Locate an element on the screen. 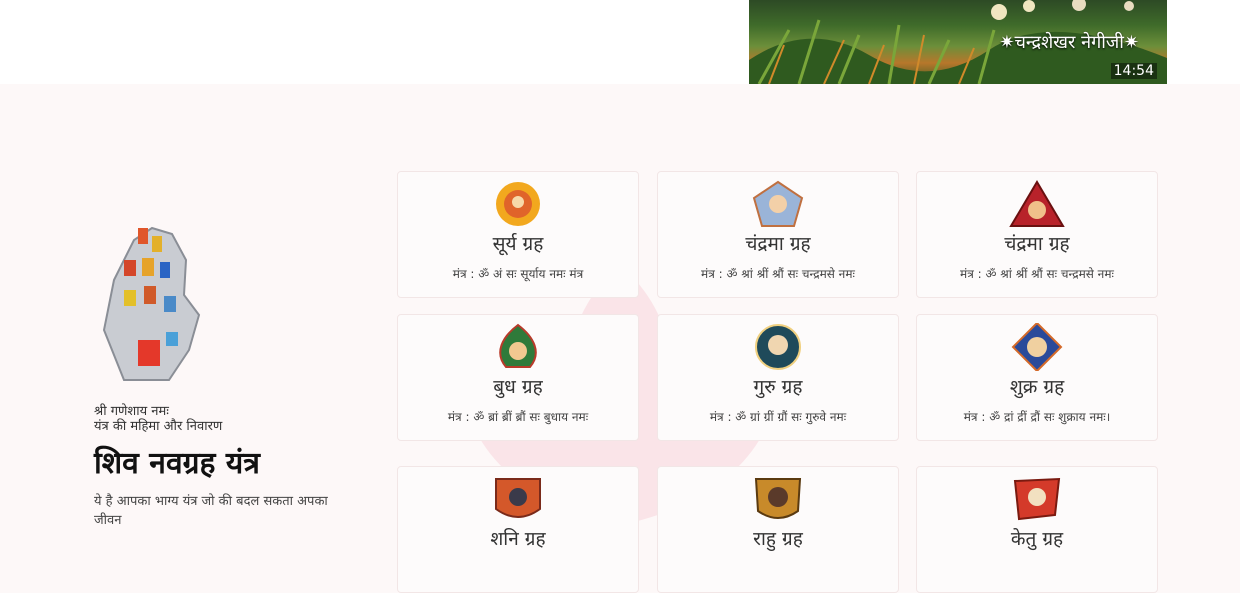  jupiter-deity-icon is located at coordinates (778, 347).